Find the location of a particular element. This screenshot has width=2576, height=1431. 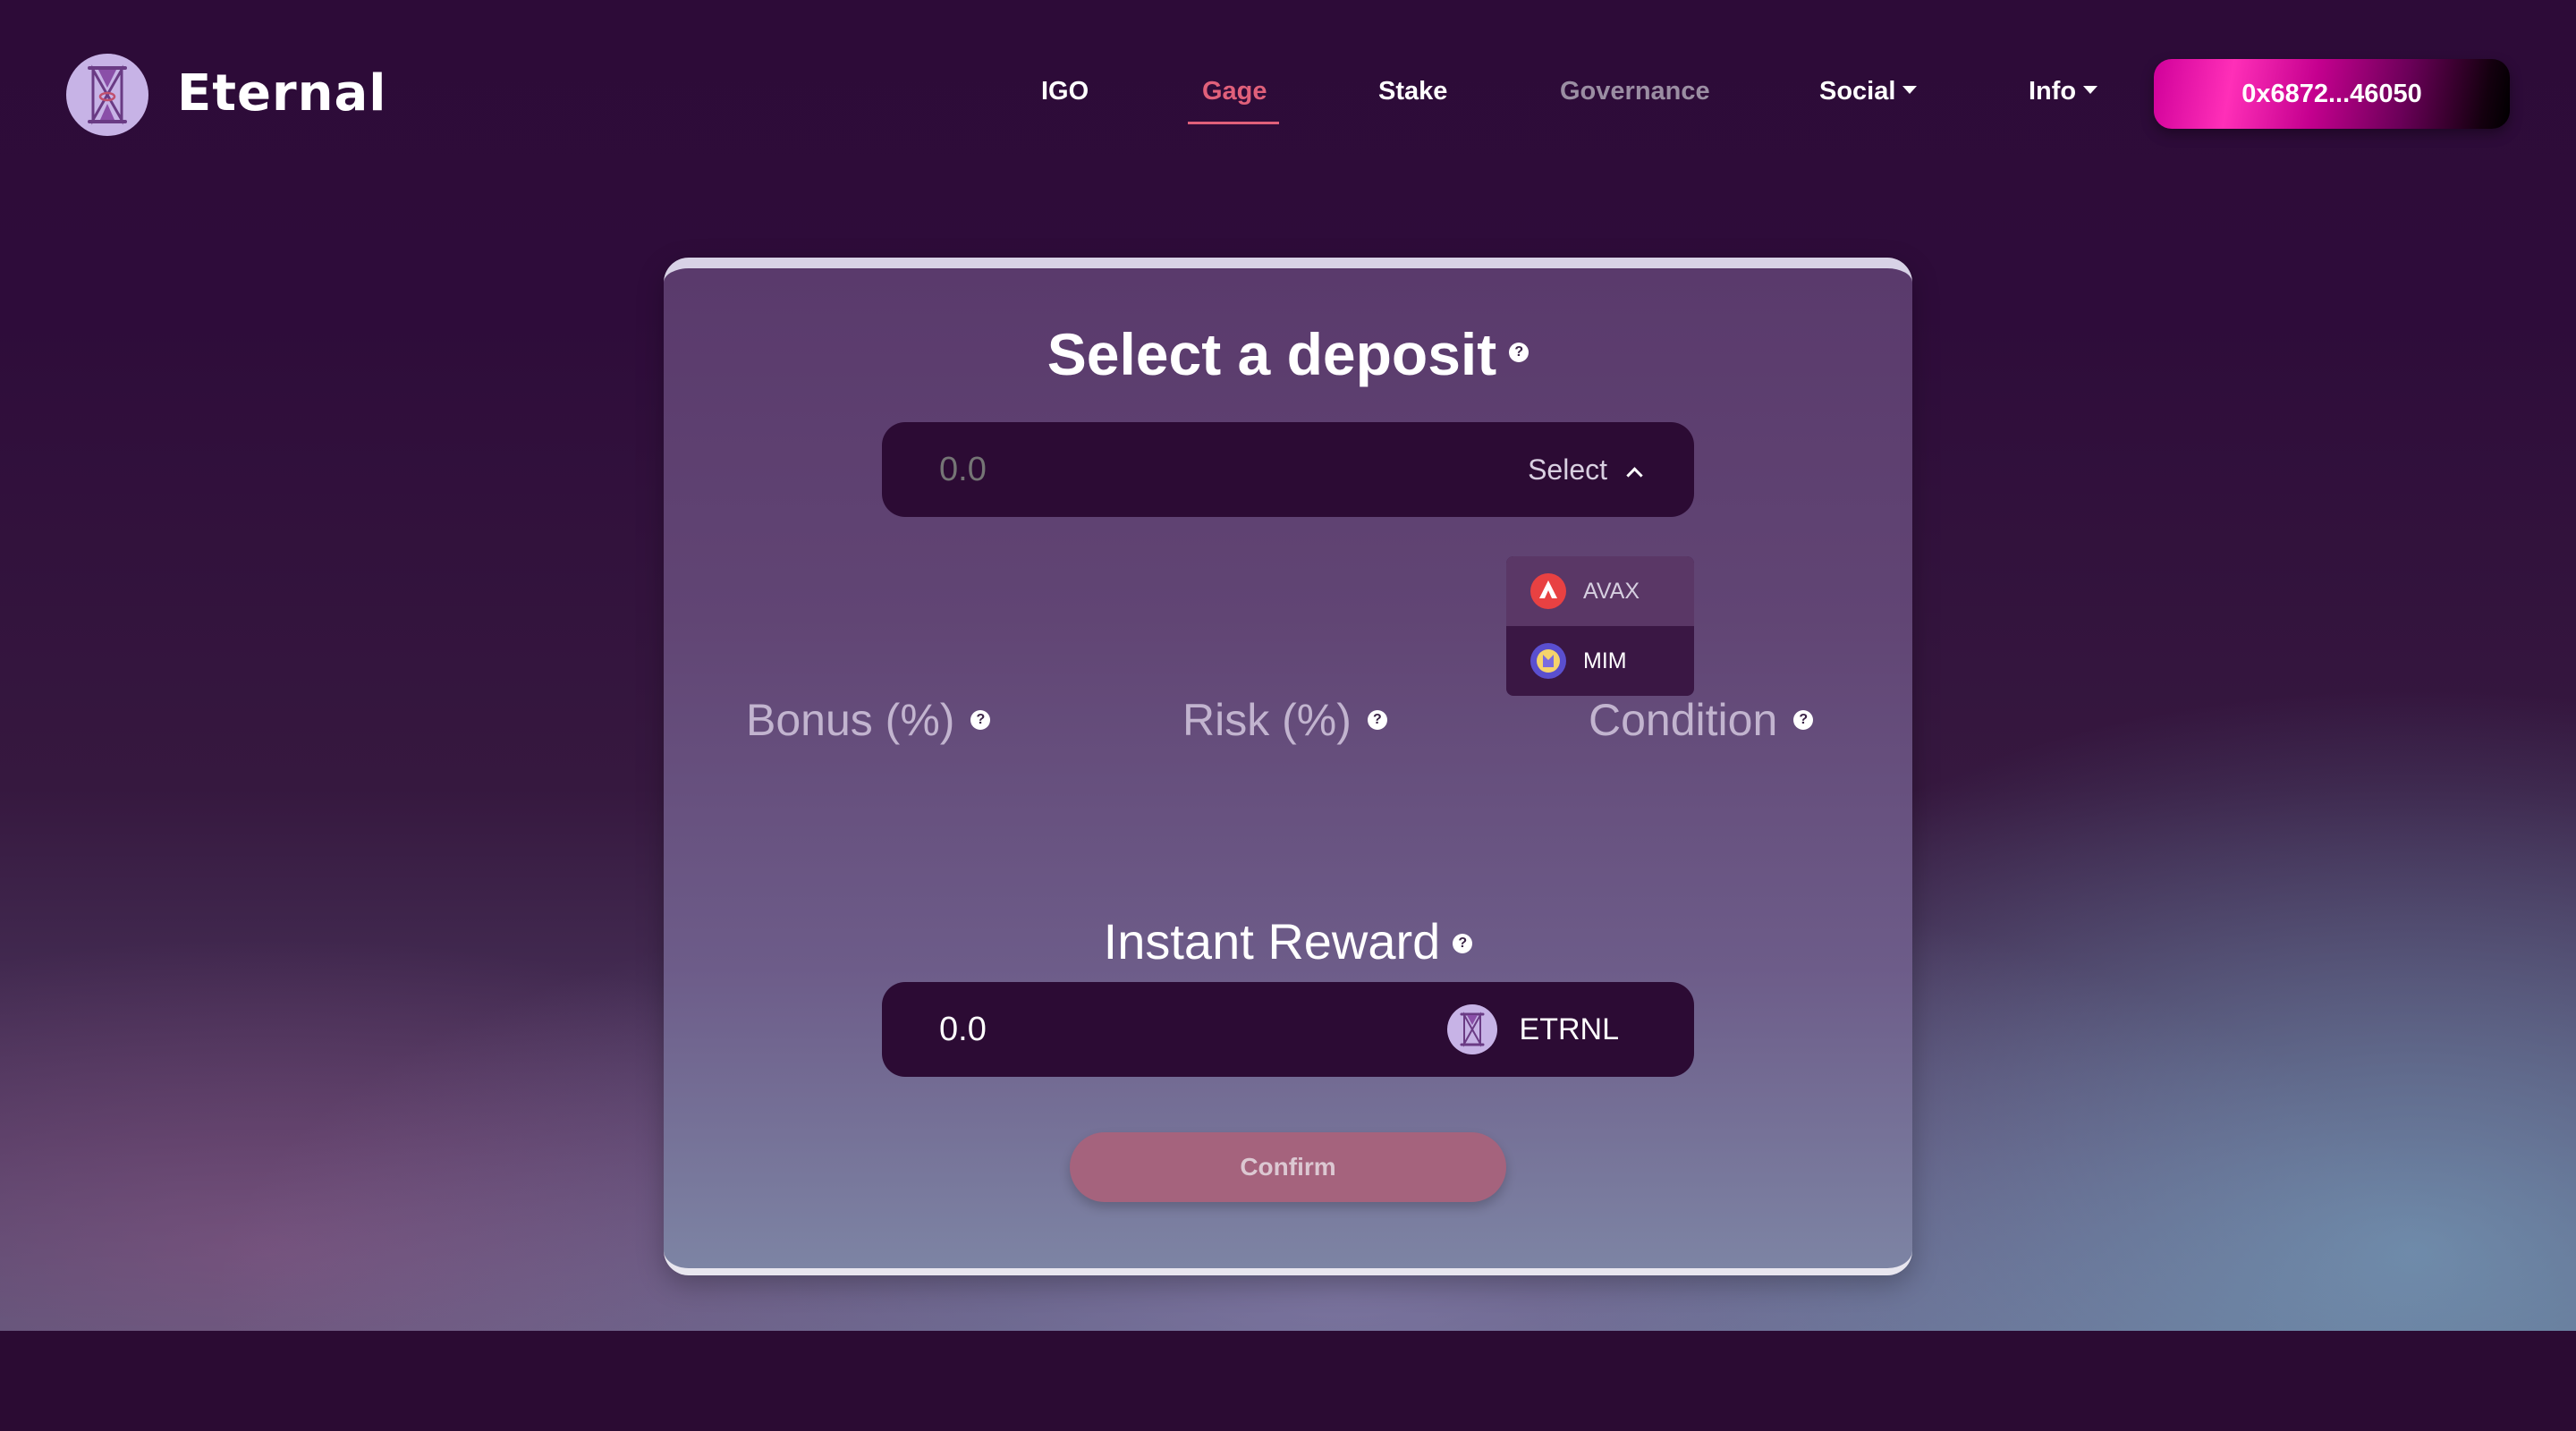

nav-social-label: Social is located at coordinates (1857, 91).